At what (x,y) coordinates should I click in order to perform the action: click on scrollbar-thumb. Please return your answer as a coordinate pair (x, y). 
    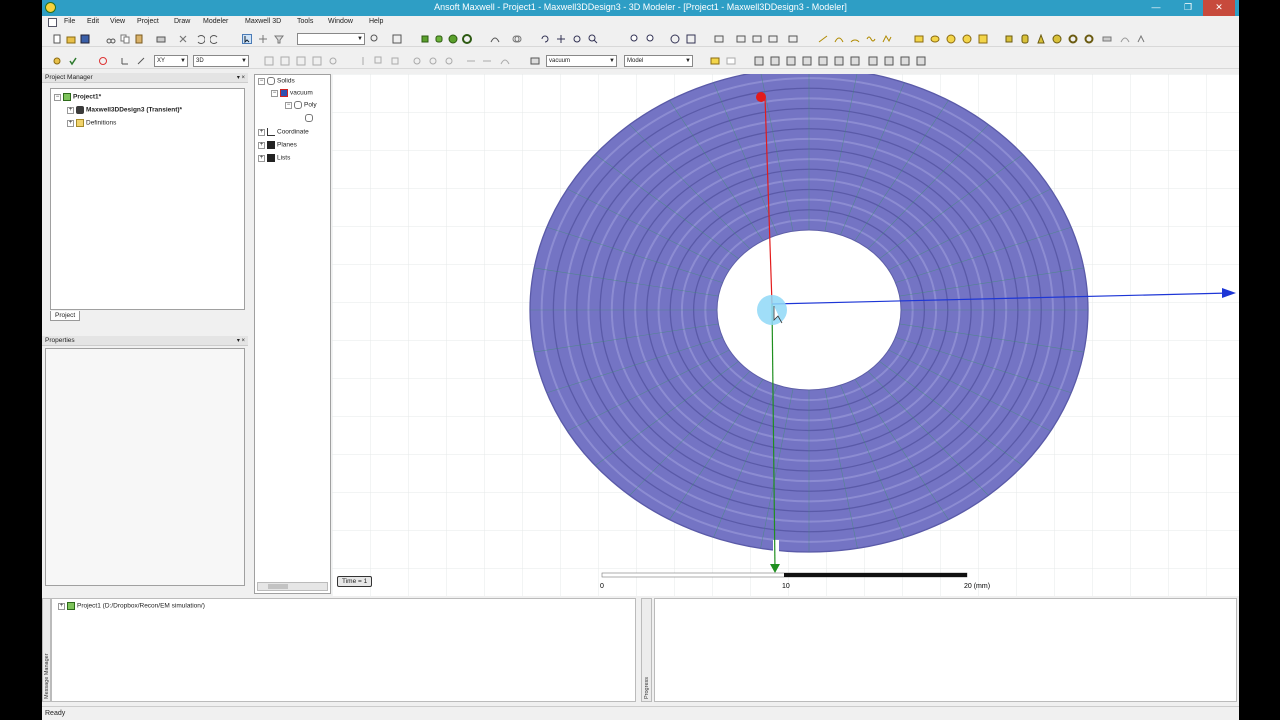
    Looking at the image, I should click on (278, 586).